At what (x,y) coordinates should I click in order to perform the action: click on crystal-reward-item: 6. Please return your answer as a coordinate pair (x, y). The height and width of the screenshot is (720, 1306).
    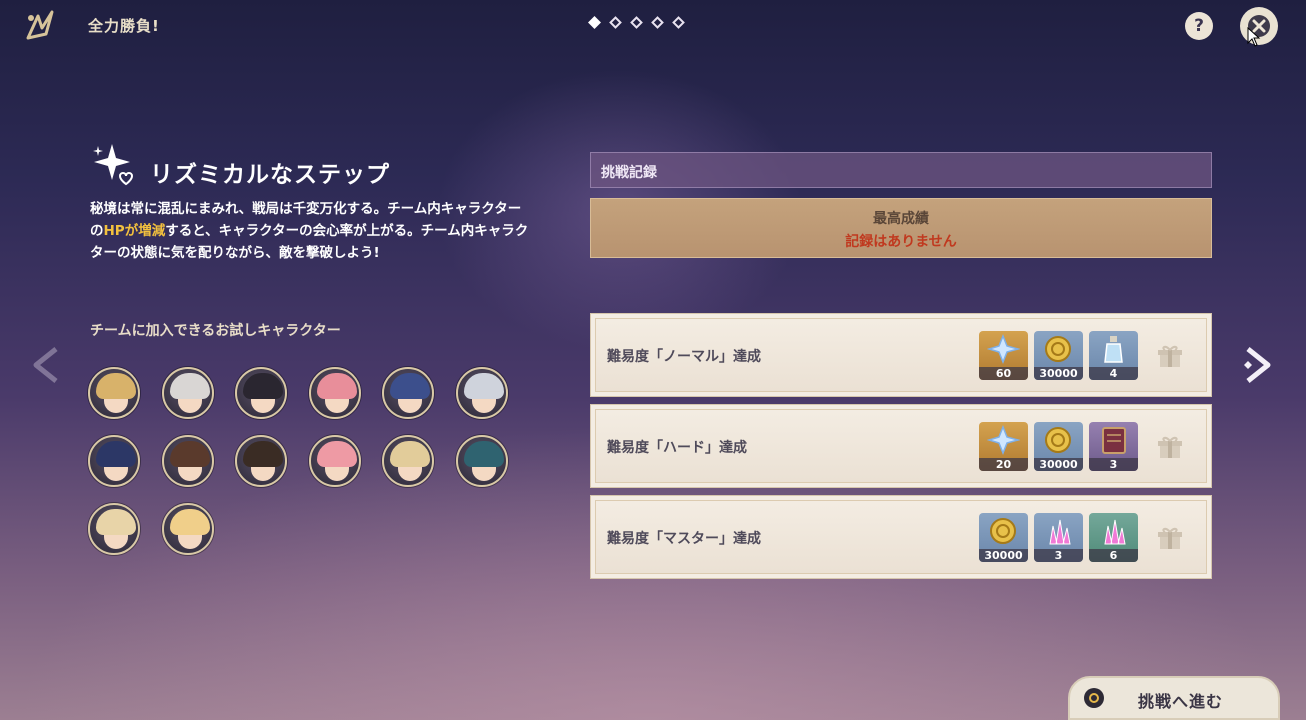
    Looking at the image, I should click on (1113, 537).